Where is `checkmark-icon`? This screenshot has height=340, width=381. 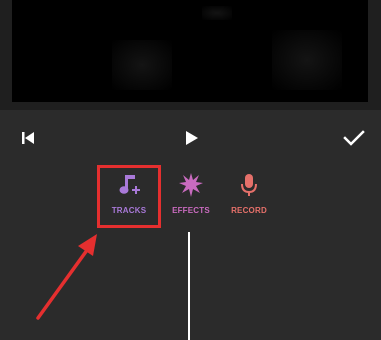
checkmark-icon is located at coordinates (354, 138).